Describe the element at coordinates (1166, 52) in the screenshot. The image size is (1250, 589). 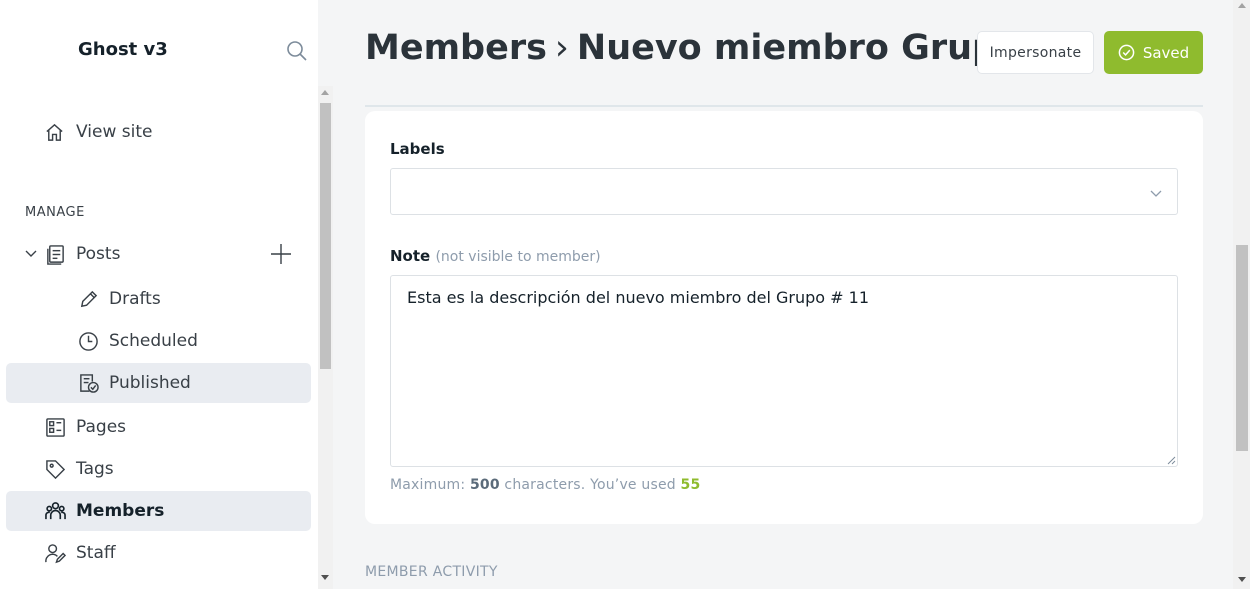
I see `saved-label: Saved` at that location.